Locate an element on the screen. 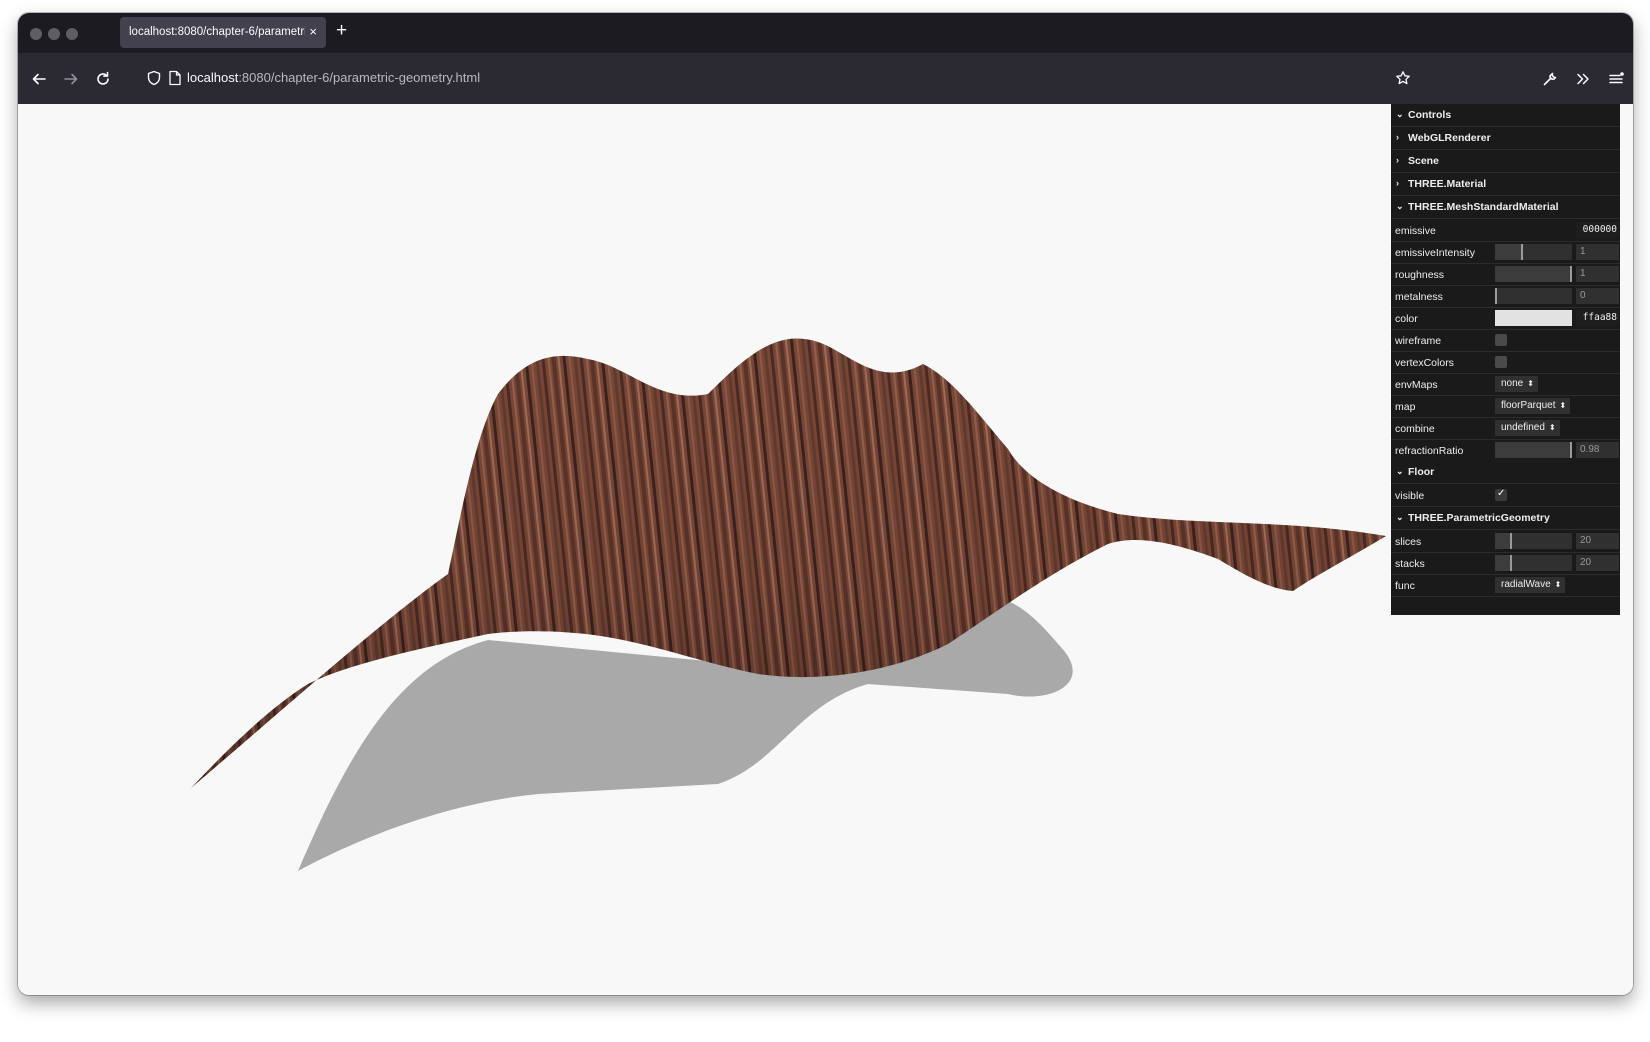 The image size is (1650, 1042). map-select: floorParquet ⬍ is located at coordinates (1533, 406).